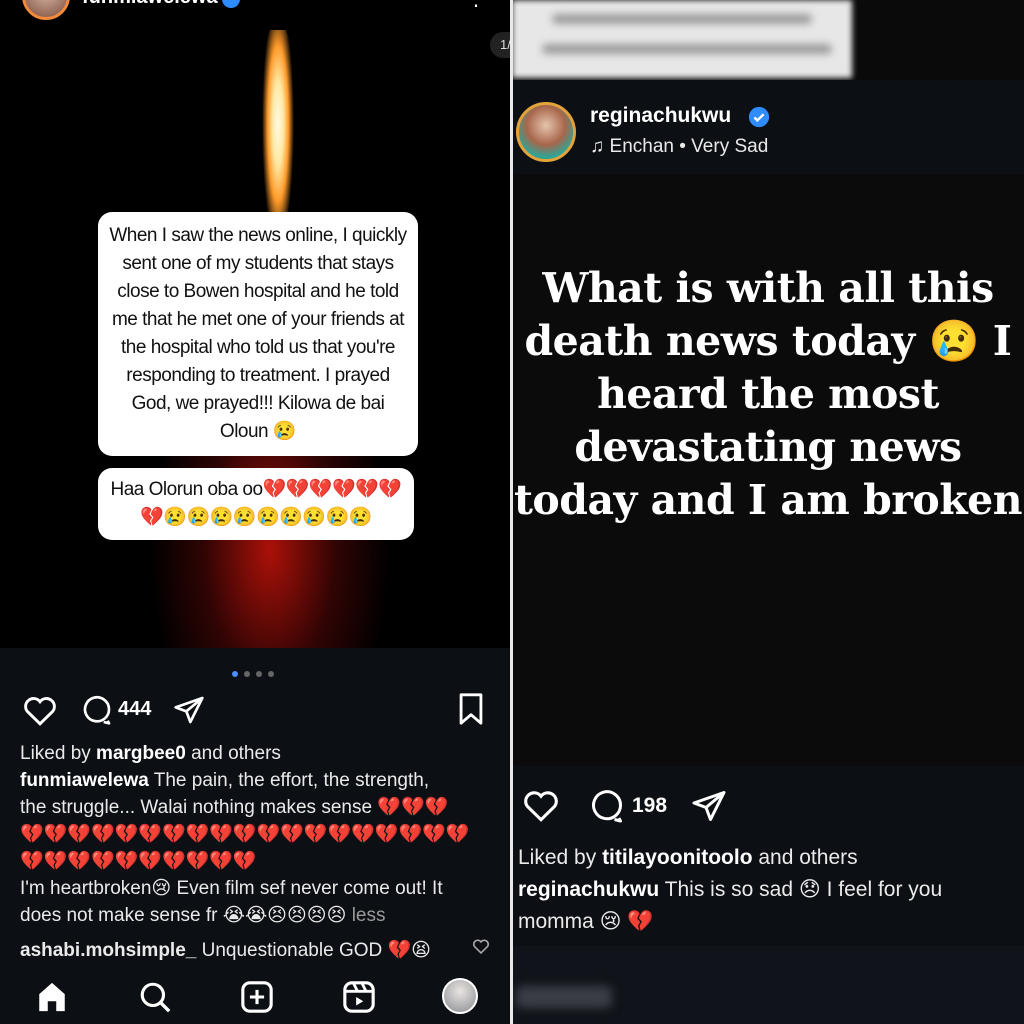 The width and height of the screenshot is (1024, 1024). Describe the element at coordinates (289, 780) in the screenshot. I see `caption-text: The pain, the effort, the strength,` at that location.